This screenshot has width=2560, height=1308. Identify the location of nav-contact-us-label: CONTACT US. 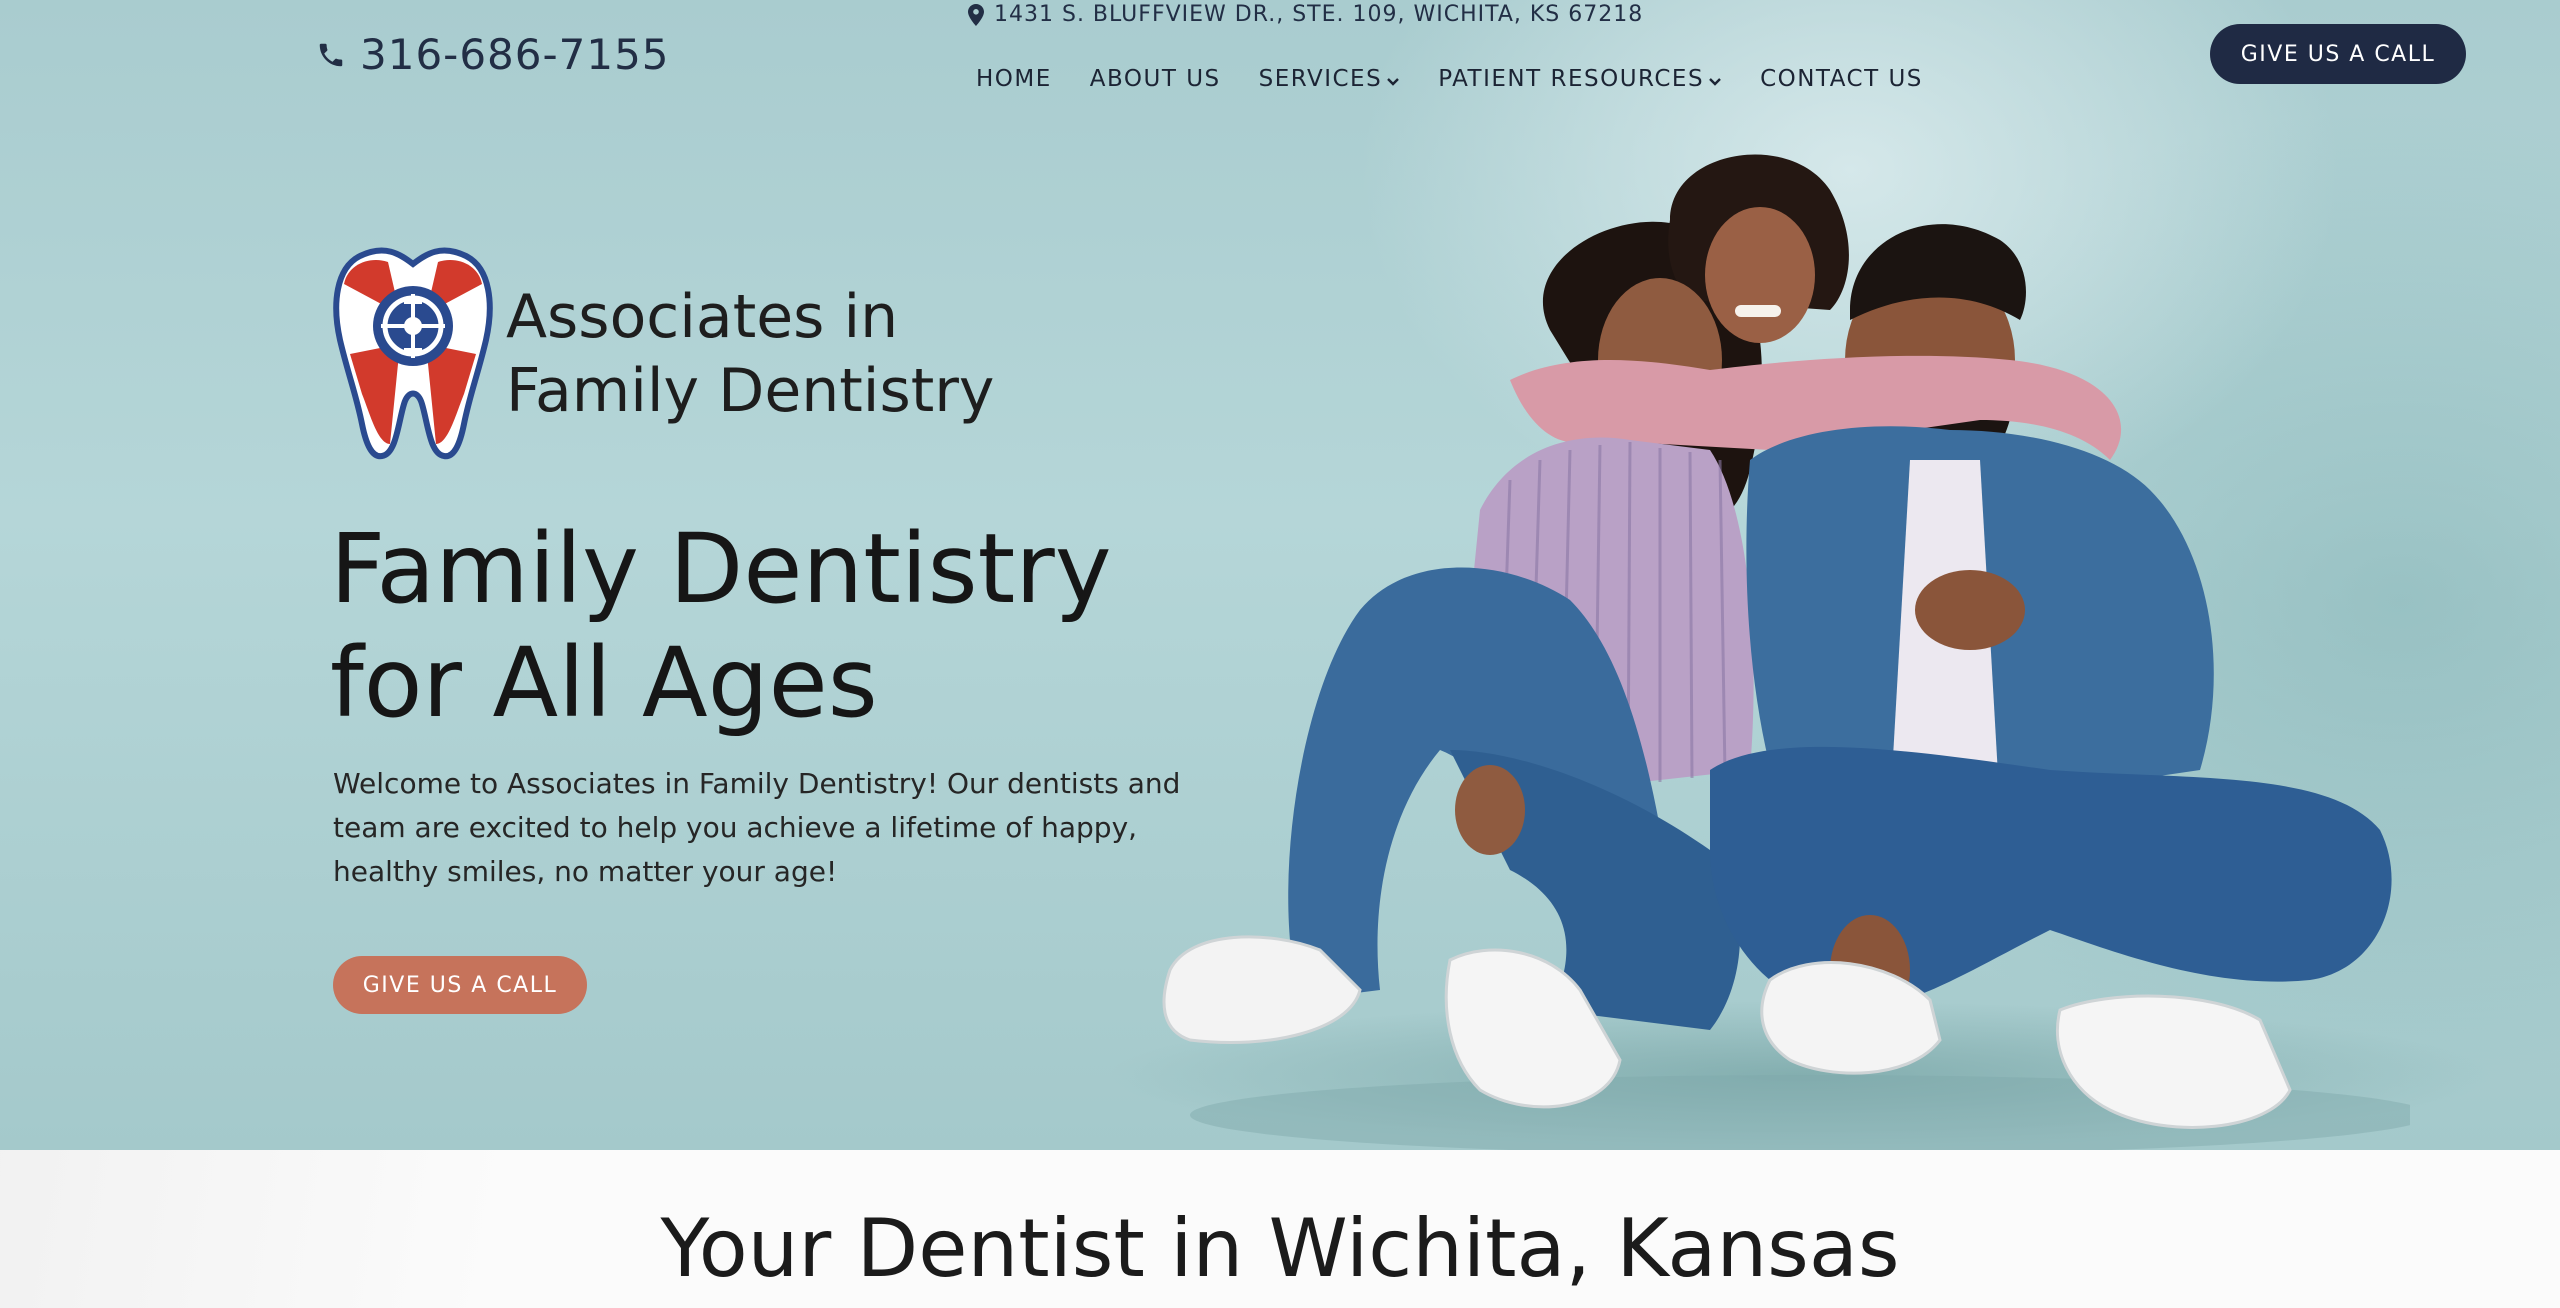
(1841, 79).